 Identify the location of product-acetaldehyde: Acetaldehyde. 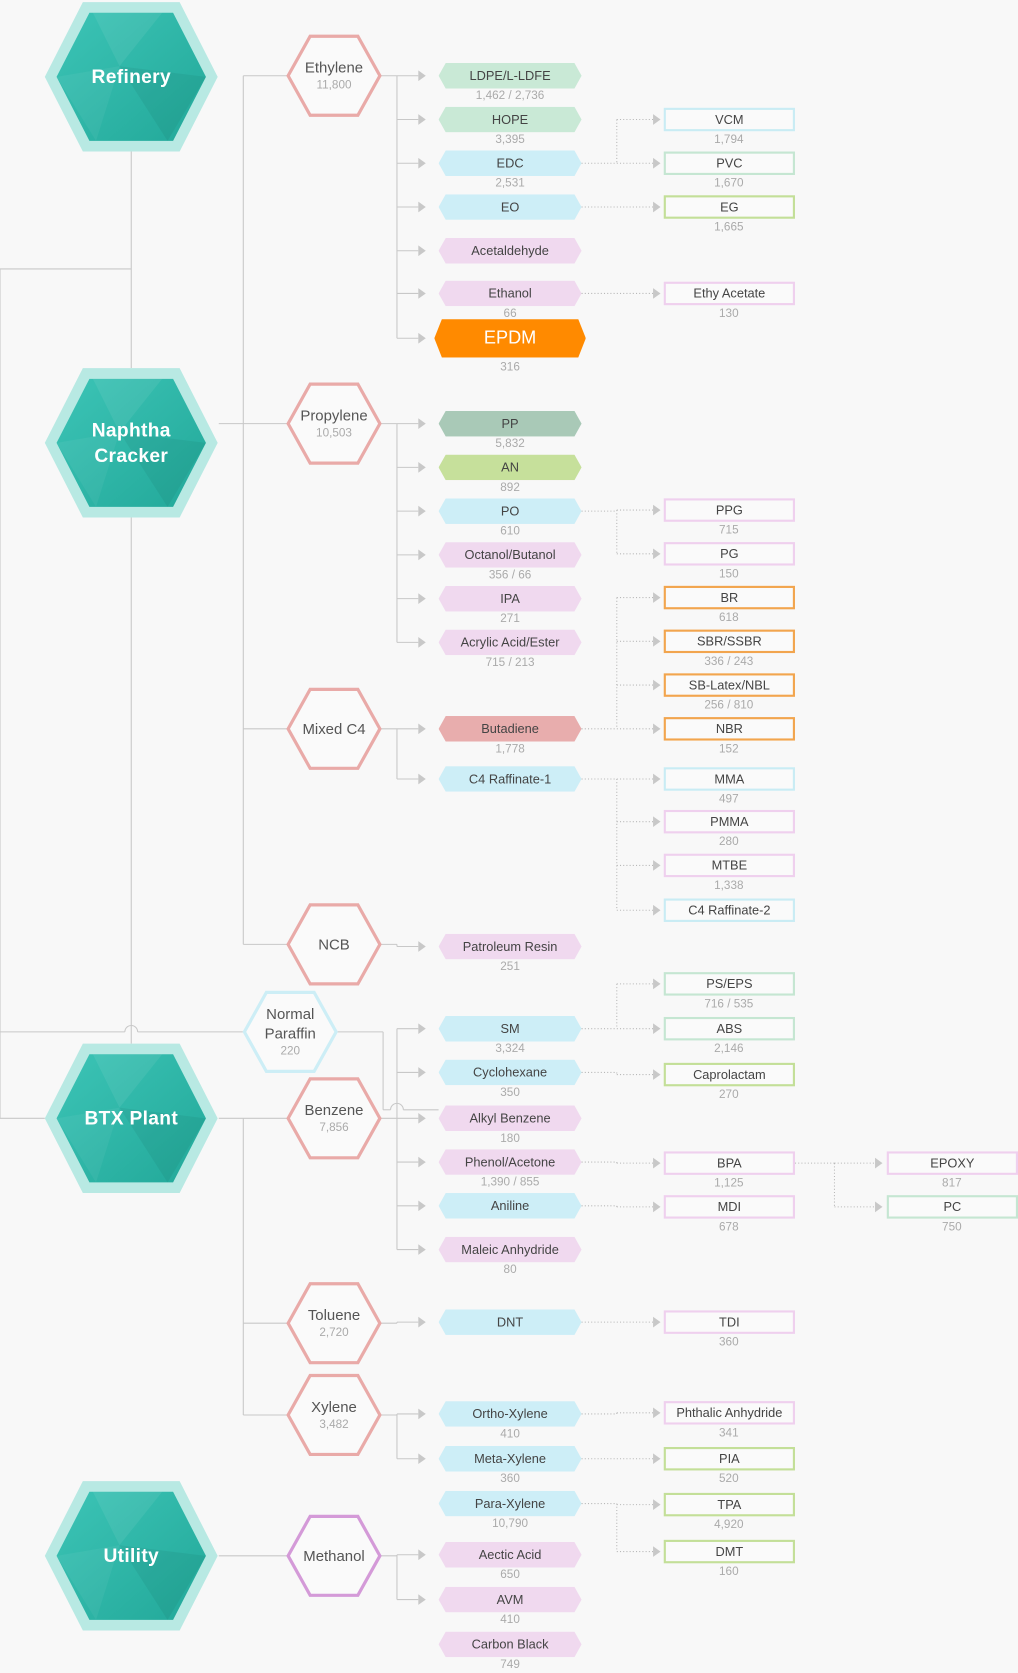
(510, 250).